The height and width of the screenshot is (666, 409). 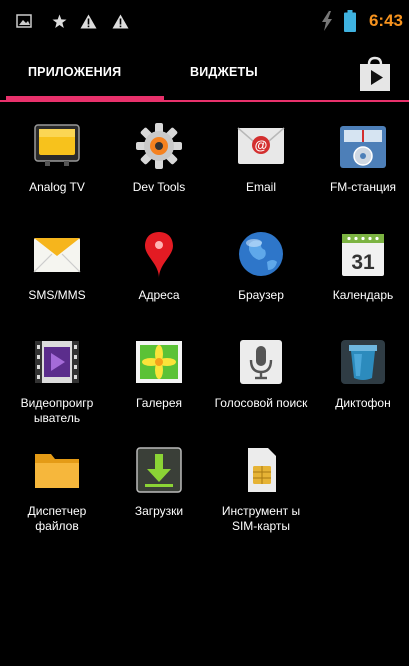 What do you see at coordinates (327, 21) in the screenshot?
I see `charging-icon` at bounding box center [327, 21].